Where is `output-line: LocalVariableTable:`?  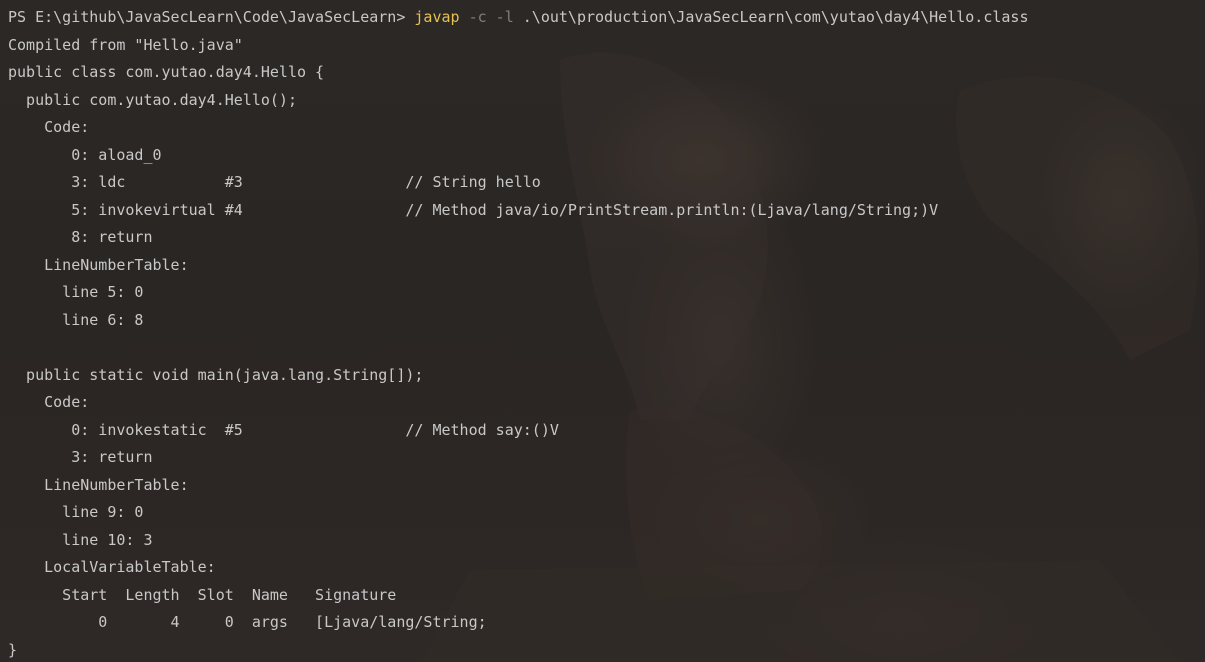 output-line: LocalVariableTable: is located at coordinates (112, 567).